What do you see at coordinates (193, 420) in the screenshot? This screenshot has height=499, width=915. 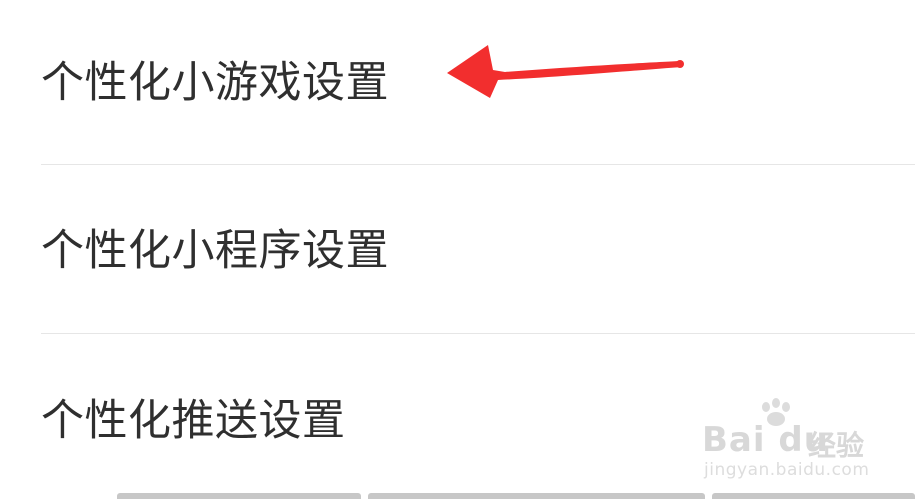 I see `setting-item-label: 个性化推送设置` at bounding box center [193, 420].